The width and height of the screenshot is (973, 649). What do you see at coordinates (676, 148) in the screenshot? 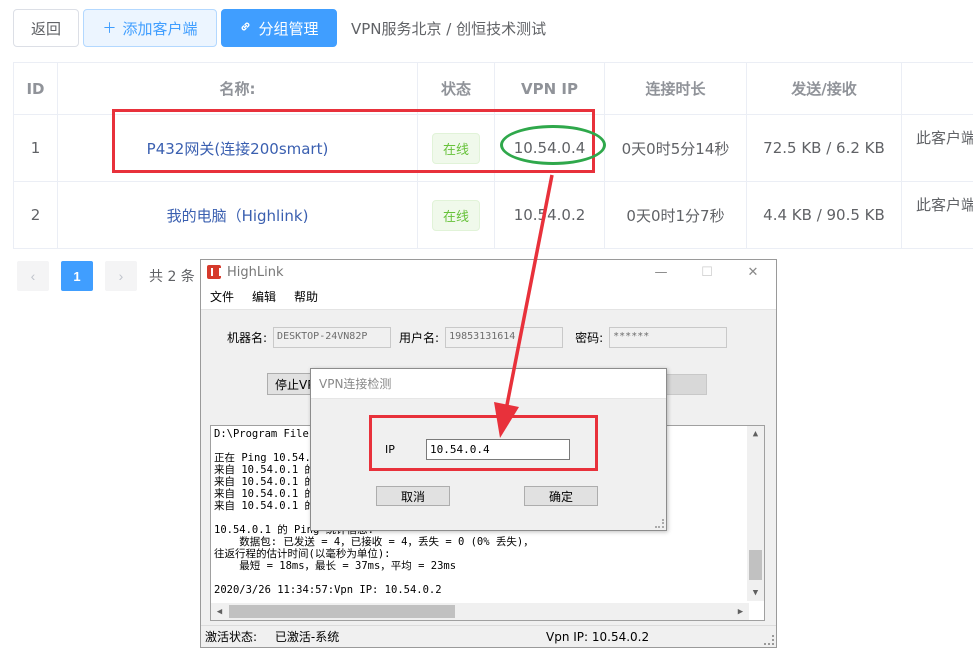
I see `row-duration: 0天0时5分14秒` at bounding box center [676, 148].